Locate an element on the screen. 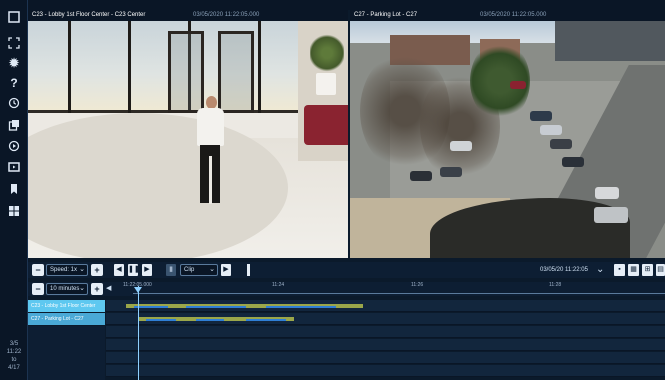 This screenshot has width=665, height=380. clip-start-icon: ▮ is located at coordinates (171, 270).